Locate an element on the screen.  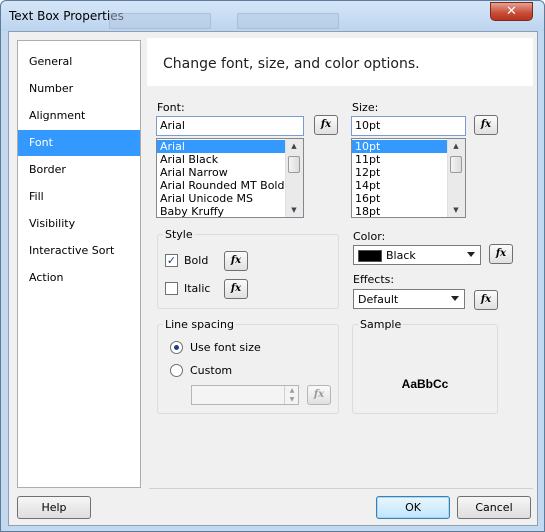
sidebar-item-general: General is located at coordinates (79, 62).